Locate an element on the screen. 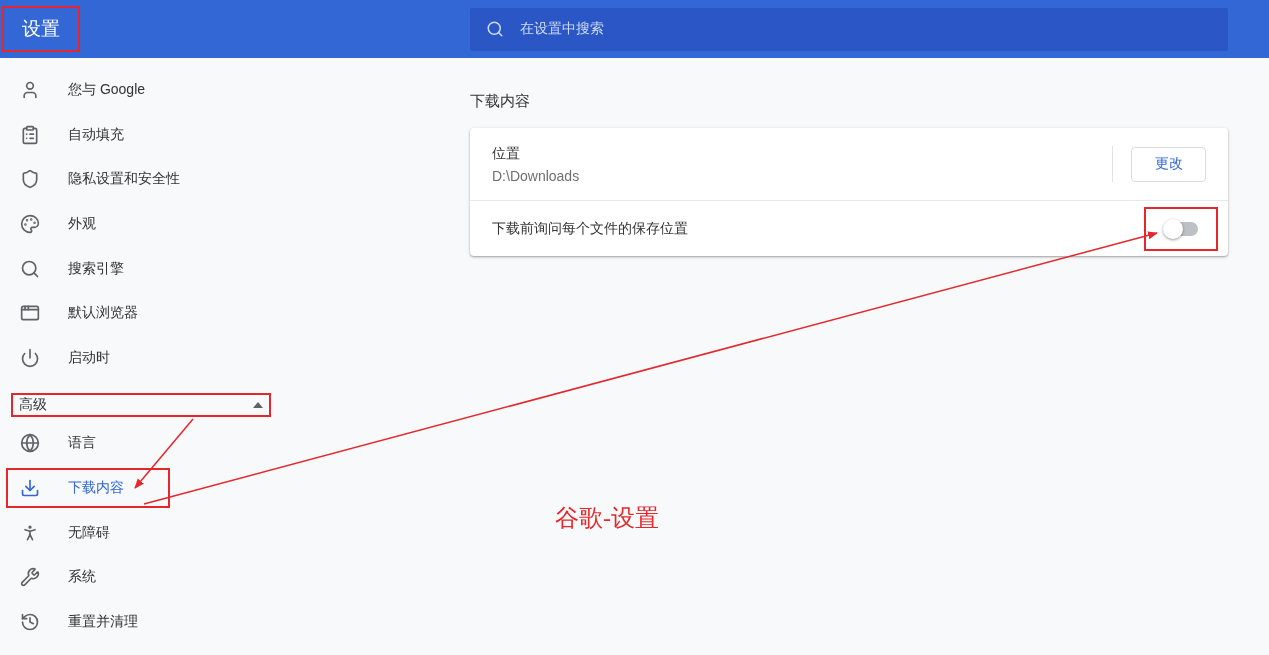 Image resolution: width=1269 pixels, height=655 pixels. clipboard-icon is located at coordinates (30, 134).